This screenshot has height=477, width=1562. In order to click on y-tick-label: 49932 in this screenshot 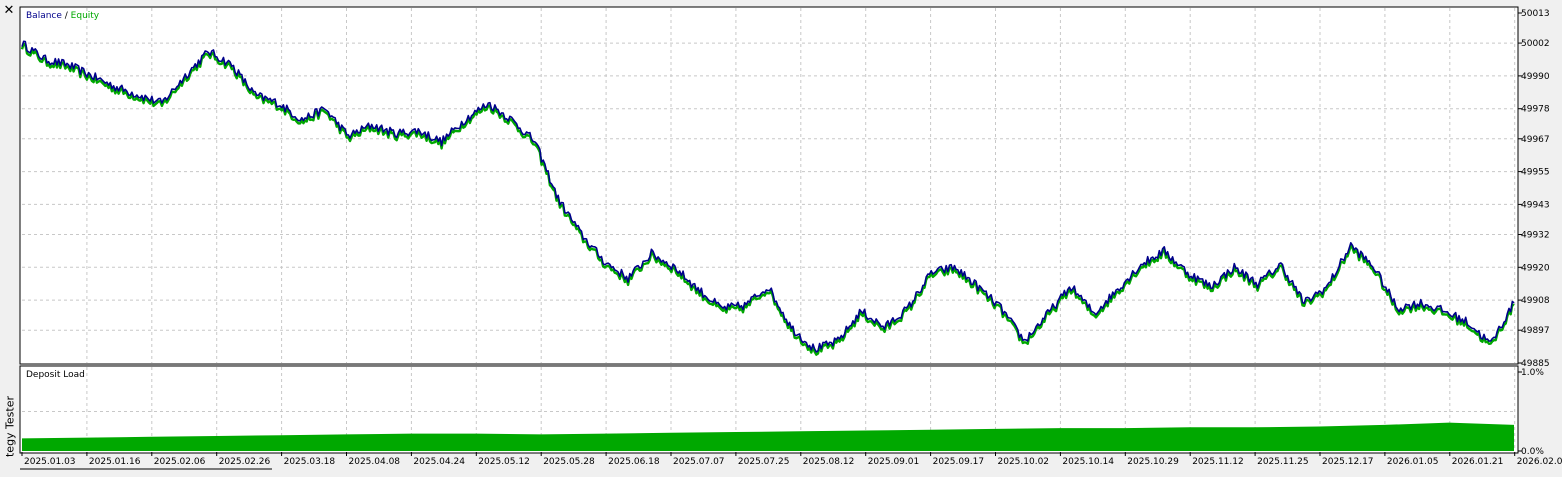, I will do `click(1535, 235)`.